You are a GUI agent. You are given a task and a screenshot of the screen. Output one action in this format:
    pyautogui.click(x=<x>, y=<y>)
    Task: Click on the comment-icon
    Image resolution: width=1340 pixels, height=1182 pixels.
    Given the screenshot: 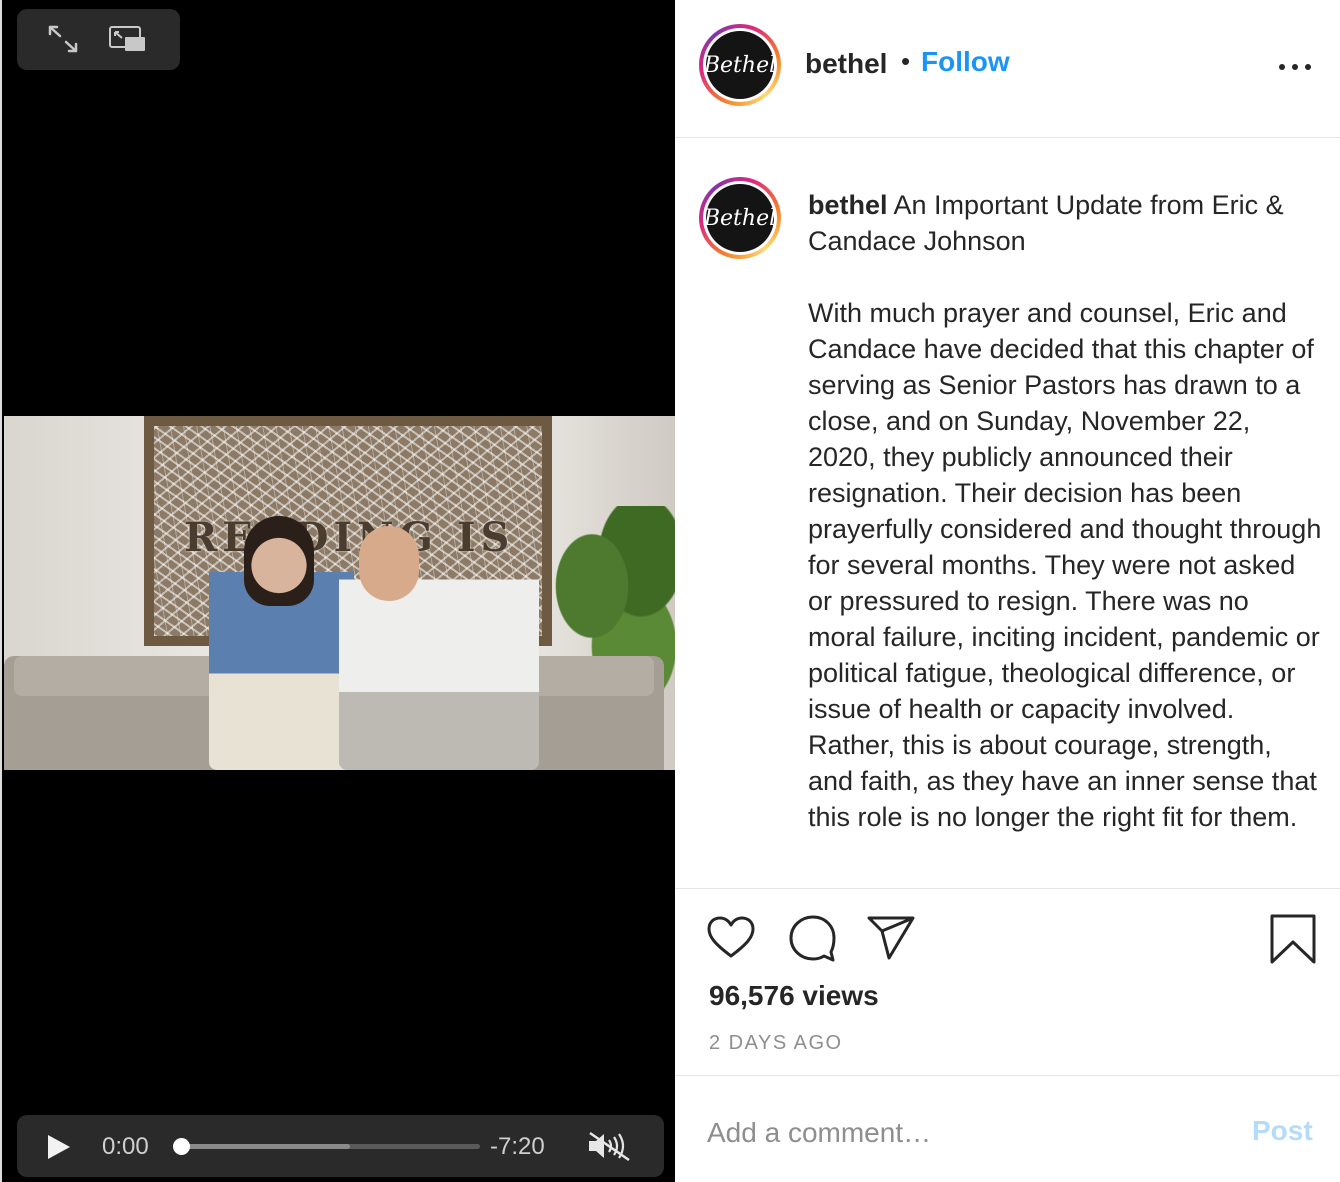 What is the action you would take?
    pyautogui.click(x=812, y=938)
    